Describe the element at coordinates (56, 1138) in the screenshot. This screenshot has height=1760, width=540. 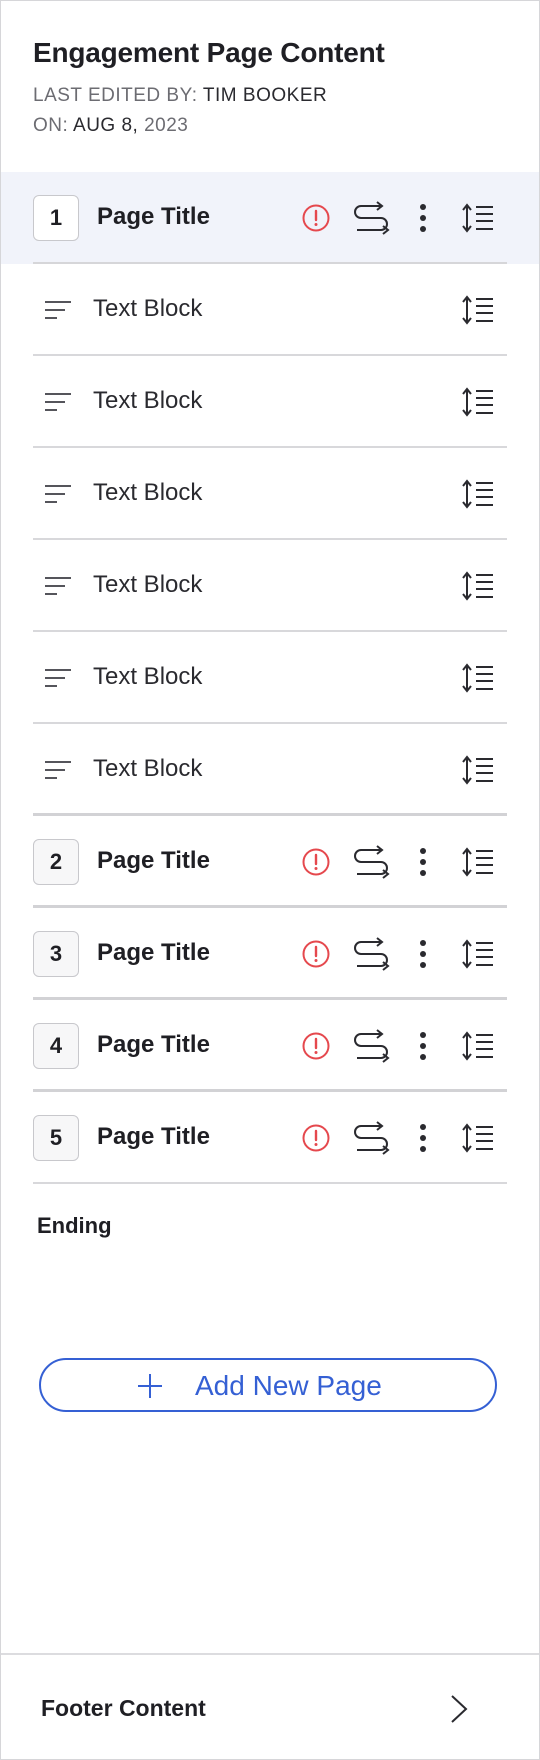
I see `page-number: 5` at that location.